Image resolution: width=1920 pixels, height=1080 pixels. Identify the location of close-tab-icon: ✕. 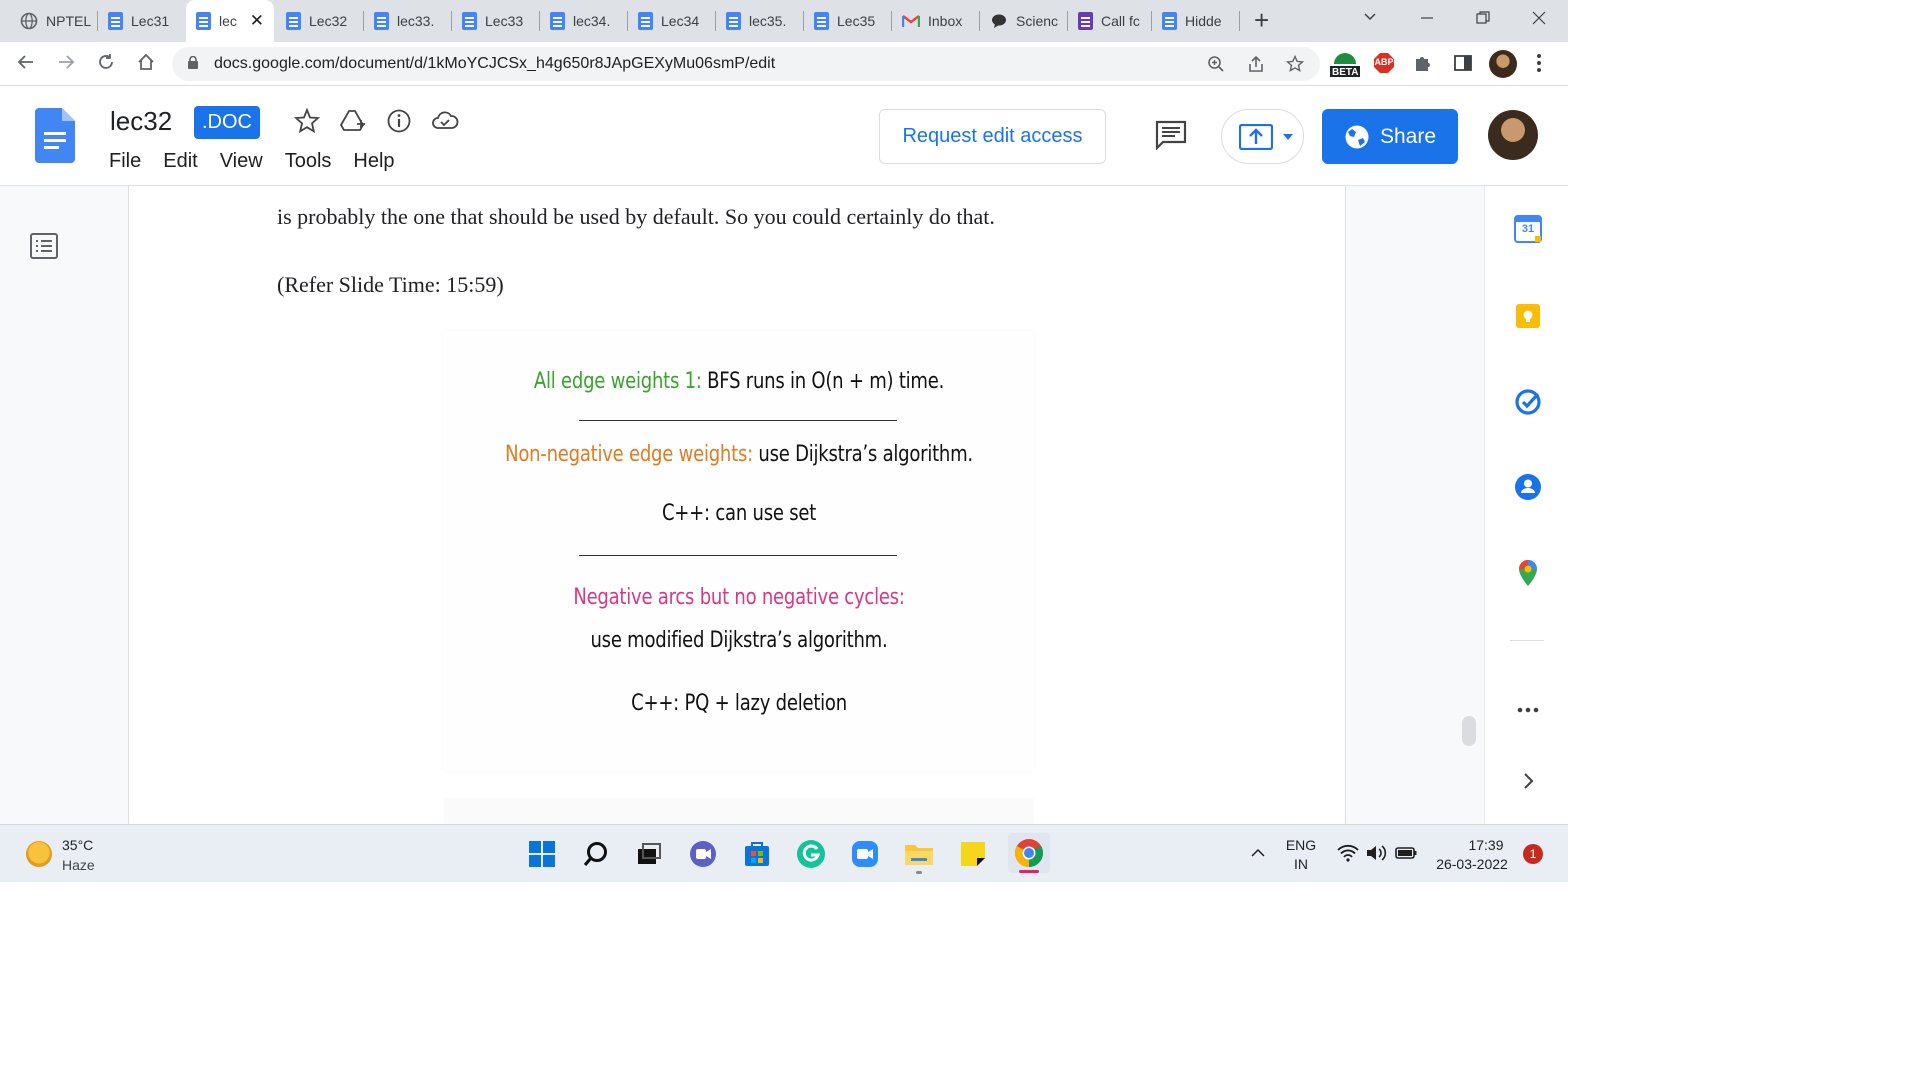
(257, 21).